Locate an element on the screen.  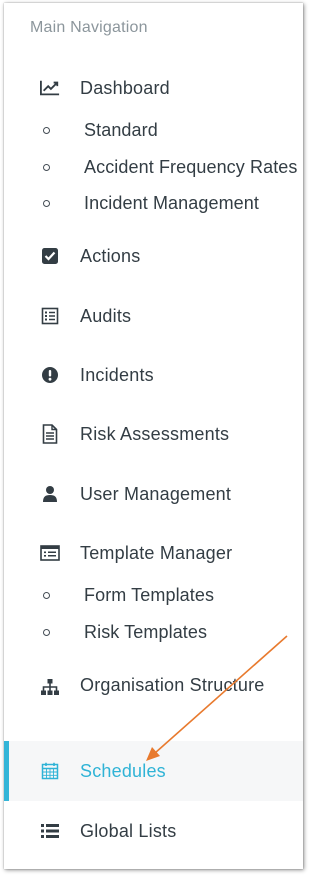
check-square-icon is located at coordinates (50, 256).